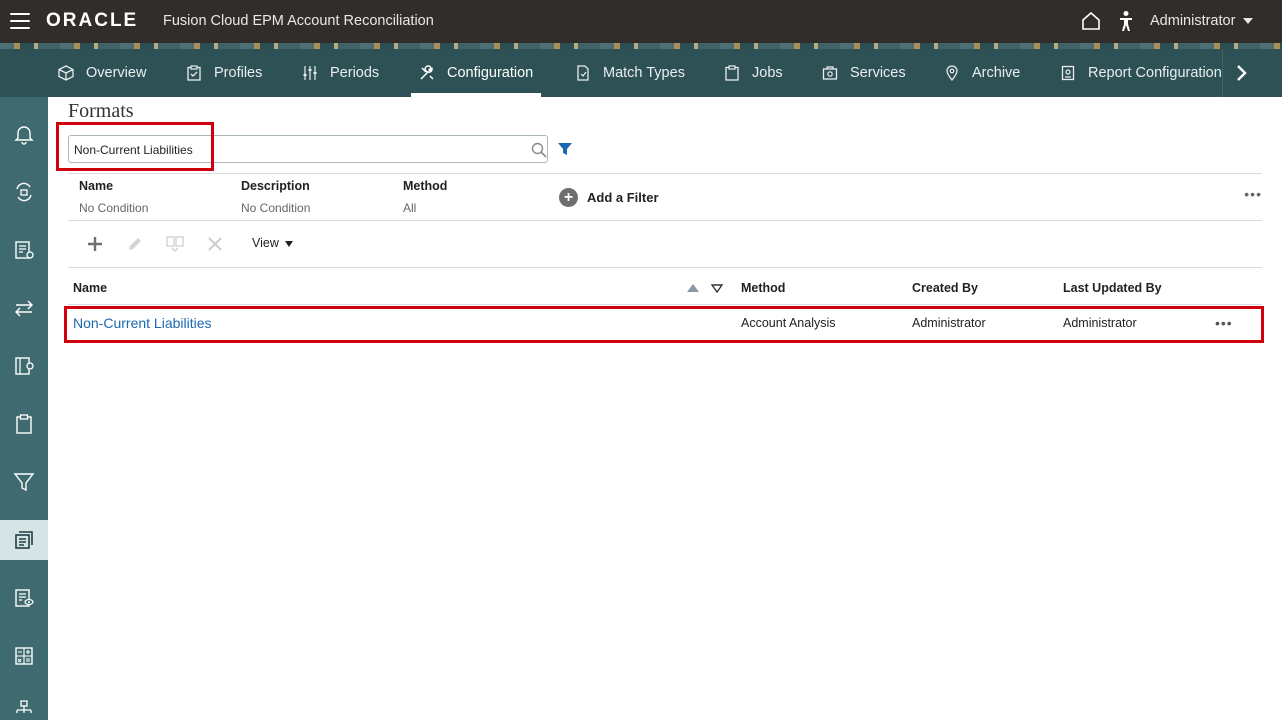  Describe the element at coordinates (272, 243) in the screenshot. I see `view-menu-button: View` at that location.